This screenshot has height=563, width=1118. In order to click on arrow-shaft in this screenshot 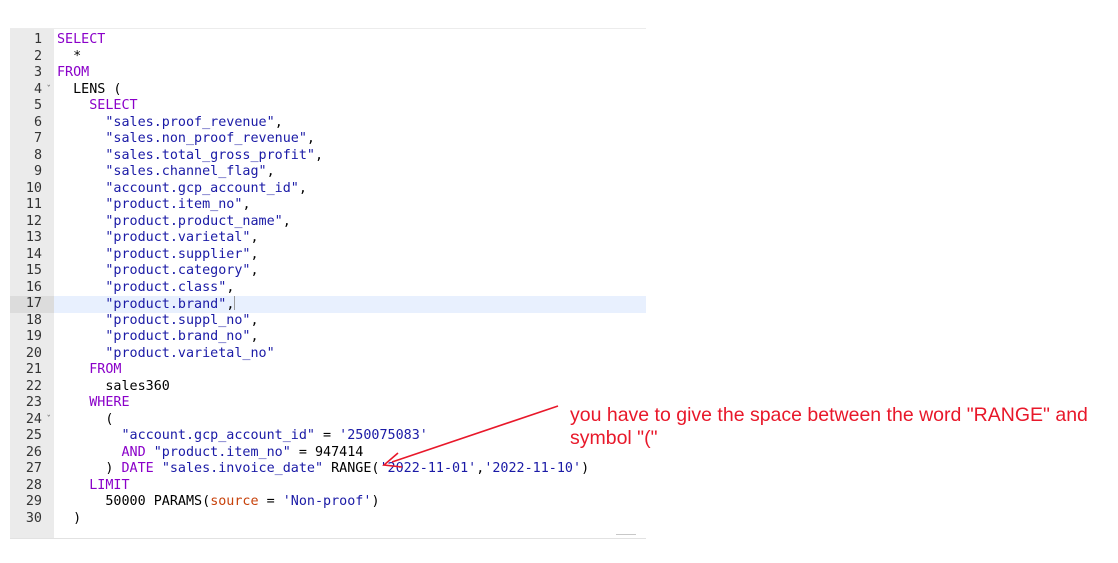, I will do `click(475, 434)`.